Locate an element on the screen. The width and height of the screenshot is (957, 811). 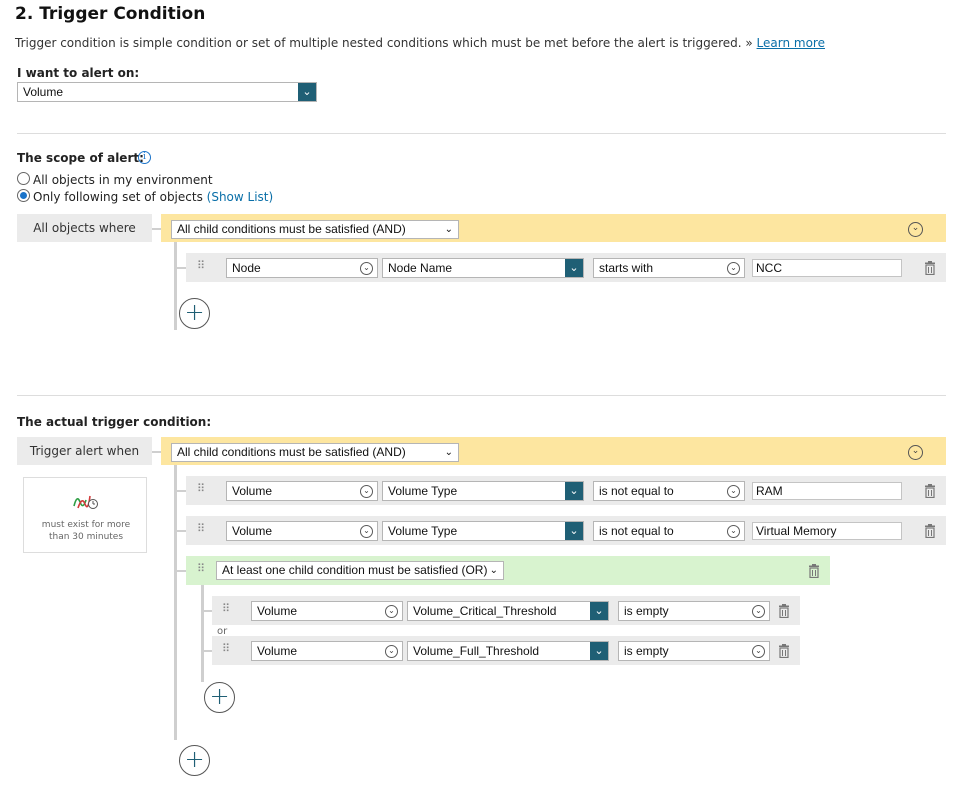
trigger-label: The actual trigger condition: is located at coordinates (114, 422).